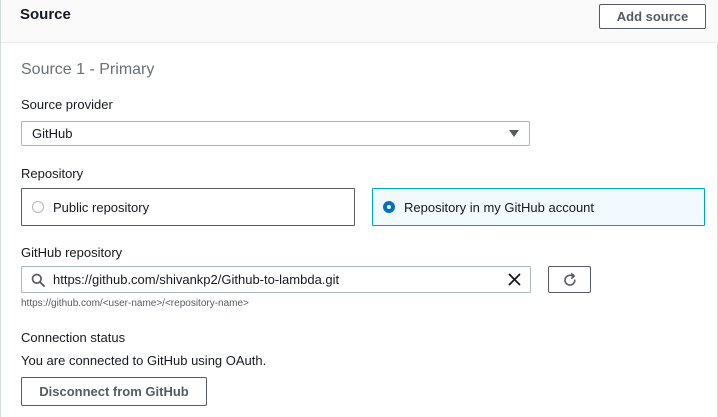 The image size is (718, 417). What do you see at coordinates (45, 14) in the screenshot?
I see `panel-title: Source` at bounding box center [45, 14].